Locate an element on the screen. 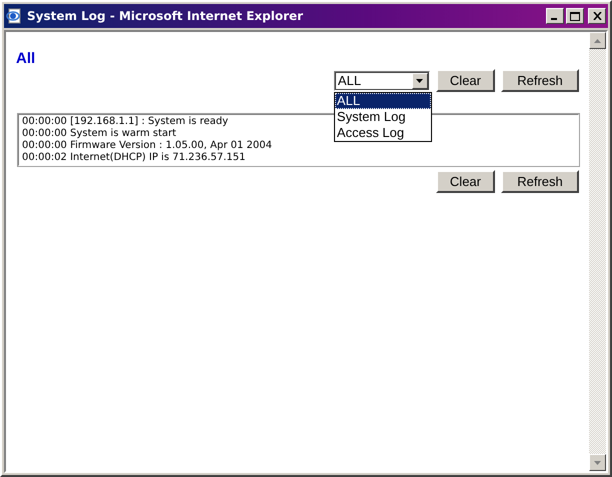 The width and height of the screenshot is (612, 477). close-icon is located at coordinates (597, 16).